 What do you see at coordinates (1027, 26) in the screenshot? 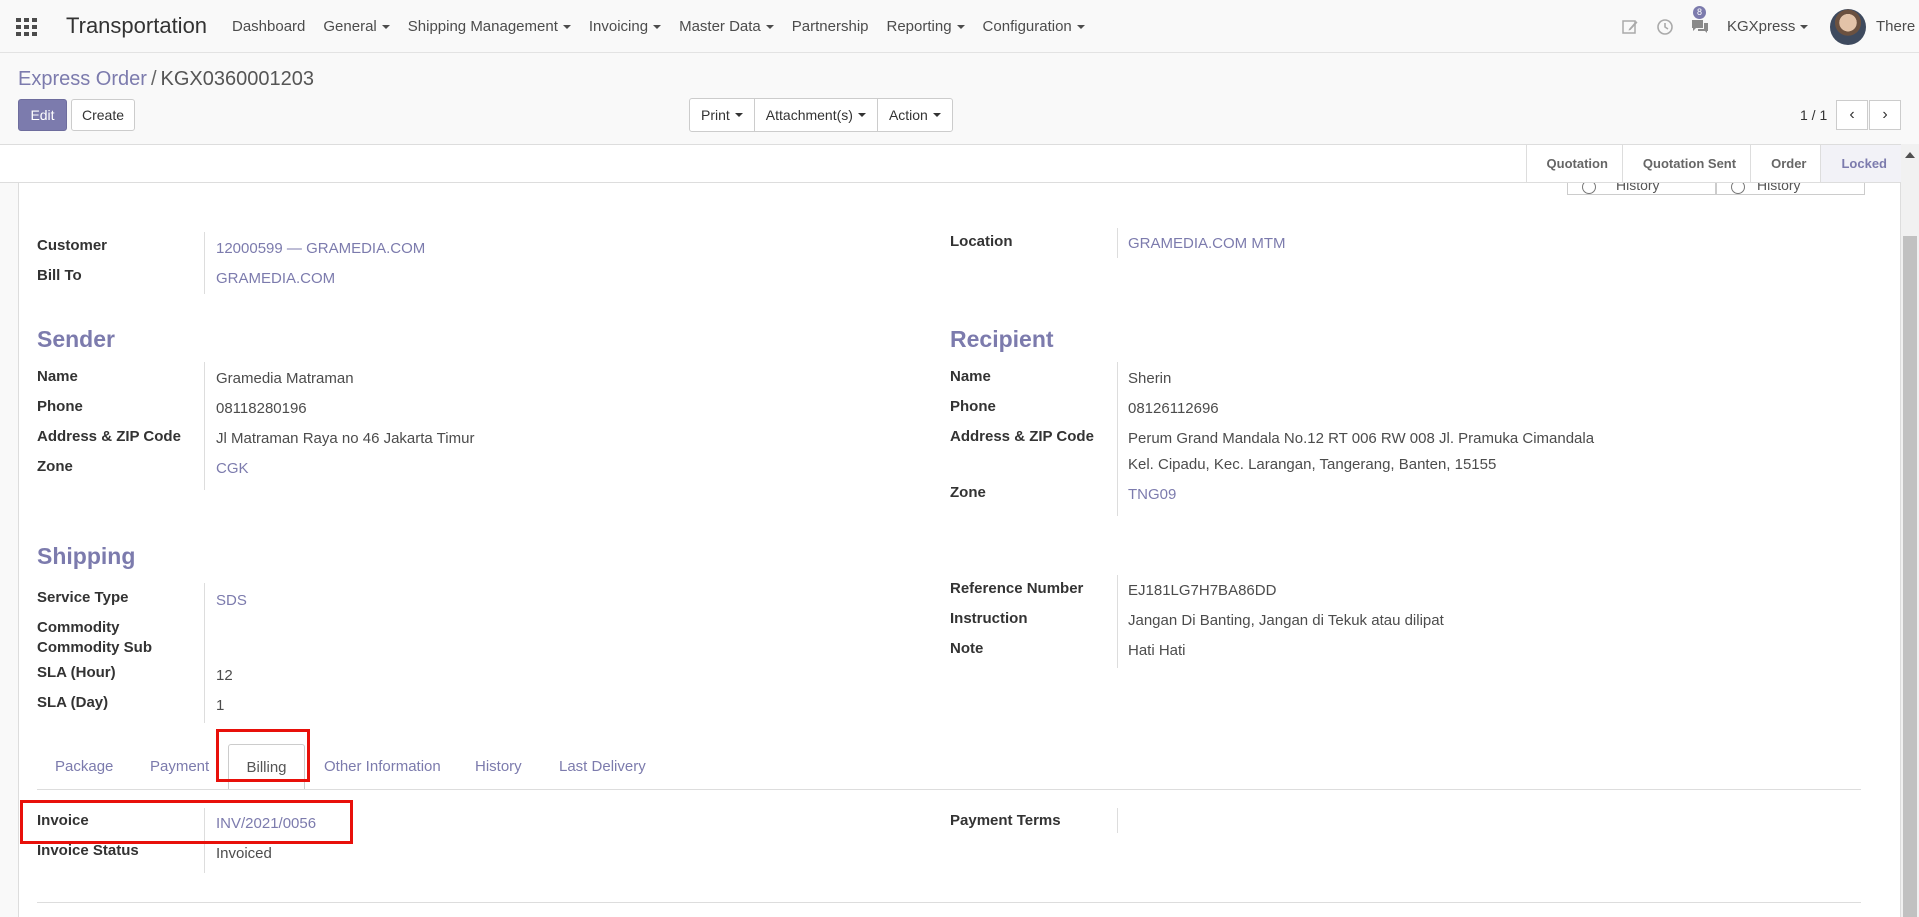
I see `menu-label: Configuration` at bounding box center [1027, 26].